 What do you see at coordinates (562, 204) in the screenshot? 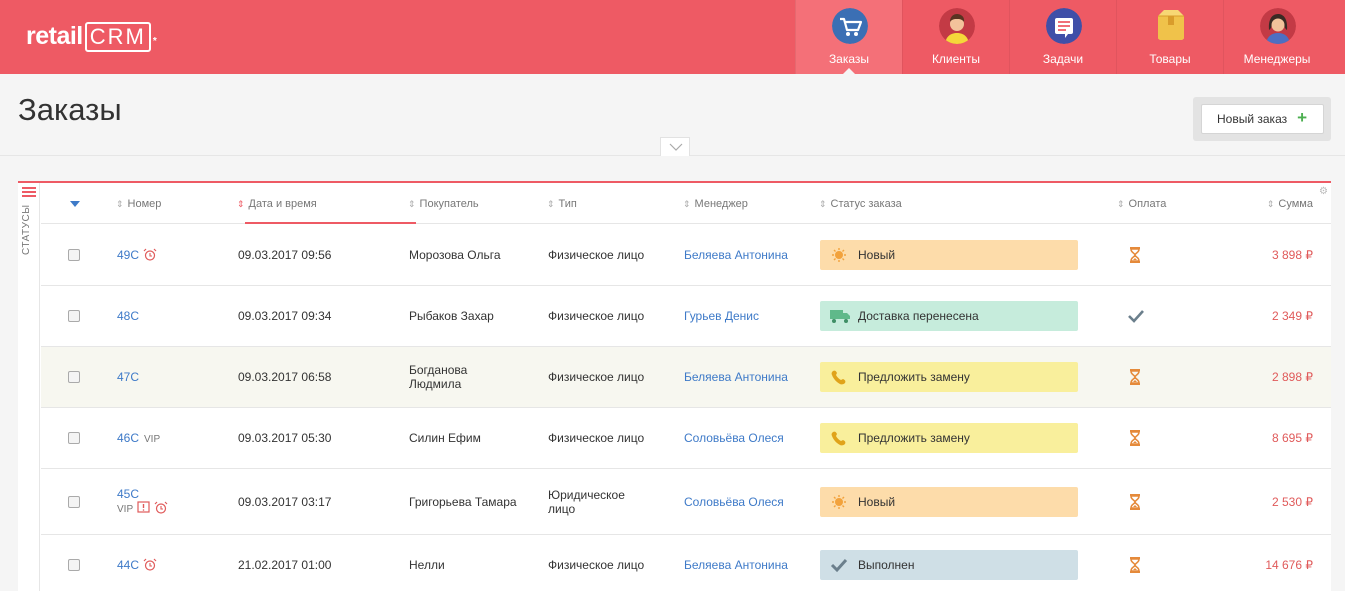
I see `column-header-type: ⇕ Тип` at bounding box center [562, 204].